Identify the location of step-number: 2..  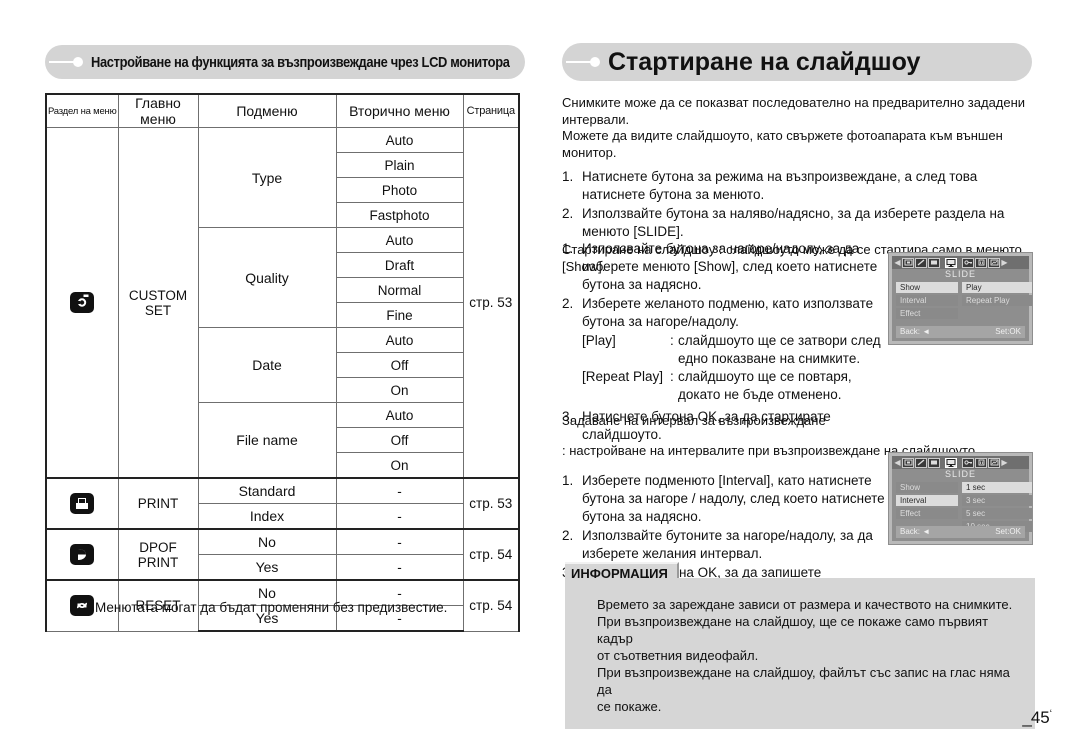
(568, 213).